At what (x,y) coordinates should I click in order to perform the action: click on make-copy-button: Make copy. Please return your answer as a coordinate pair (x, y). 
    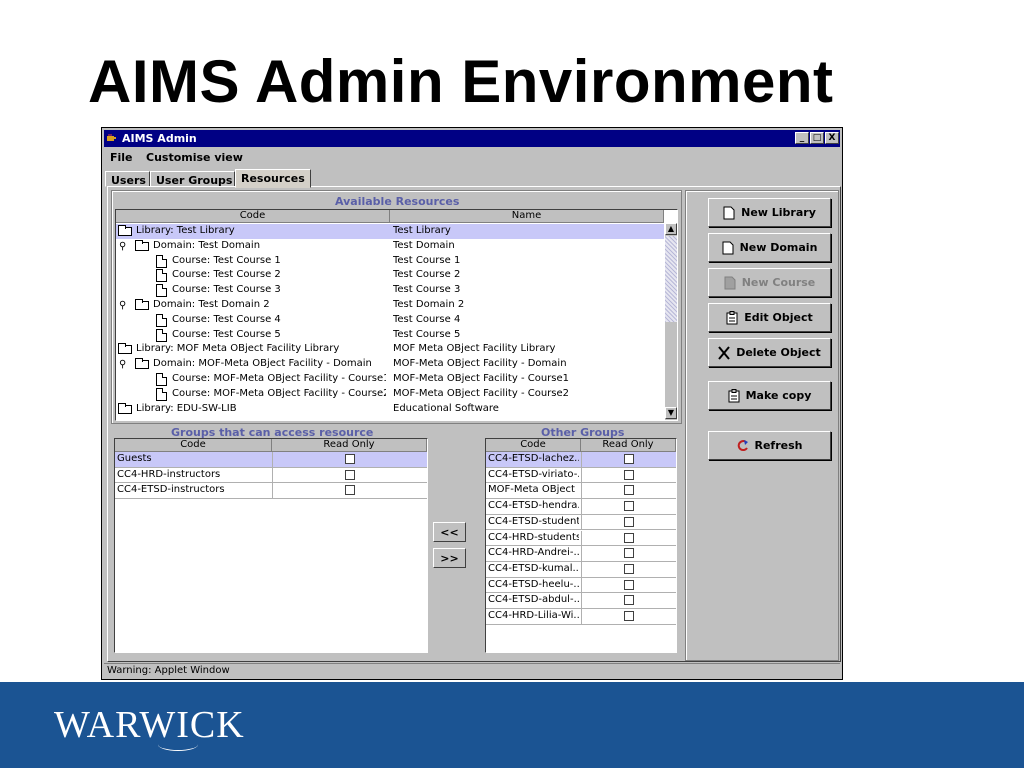
    Looking at the image, I should click on (769, 395).